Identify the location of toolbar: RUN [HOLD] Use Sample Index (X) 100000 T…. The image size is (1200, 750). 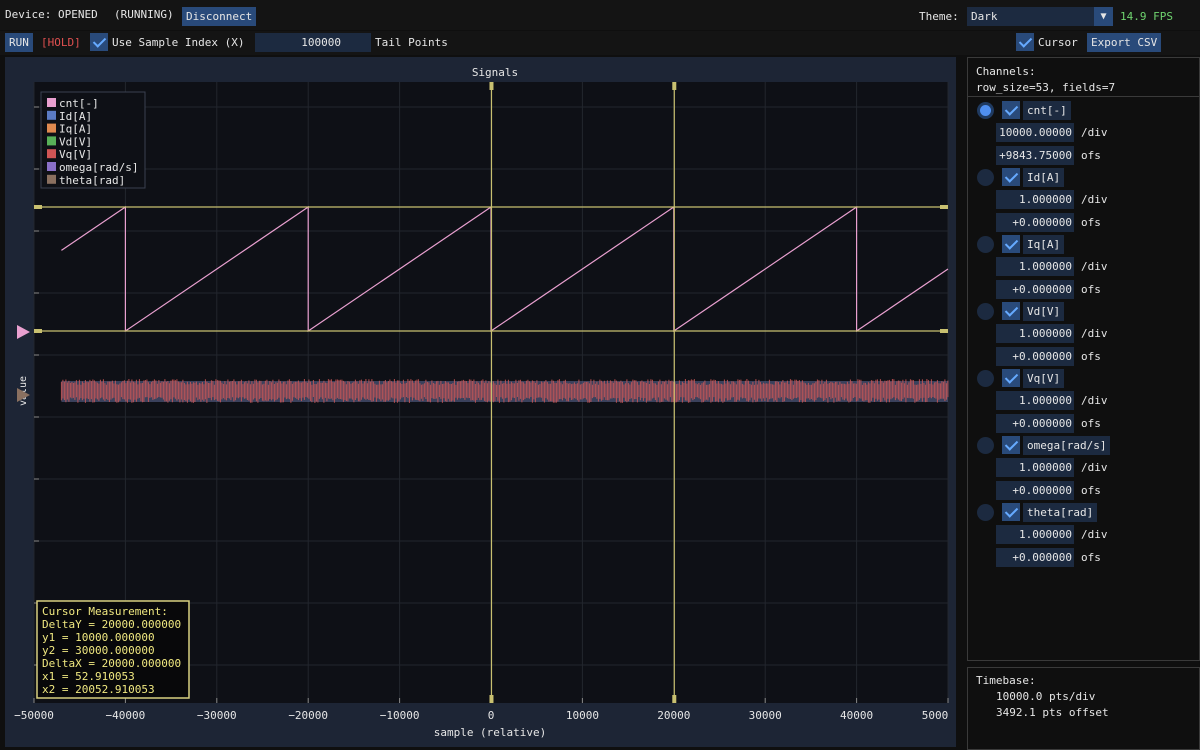
(600, 43).